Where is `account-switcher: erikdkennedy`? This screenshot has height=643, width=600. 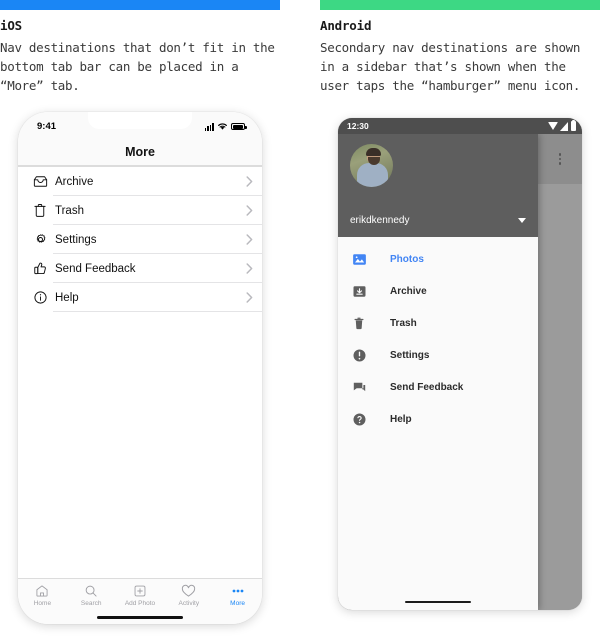 account-switcher: erikdkennedy is located at coordinates (438, 220).